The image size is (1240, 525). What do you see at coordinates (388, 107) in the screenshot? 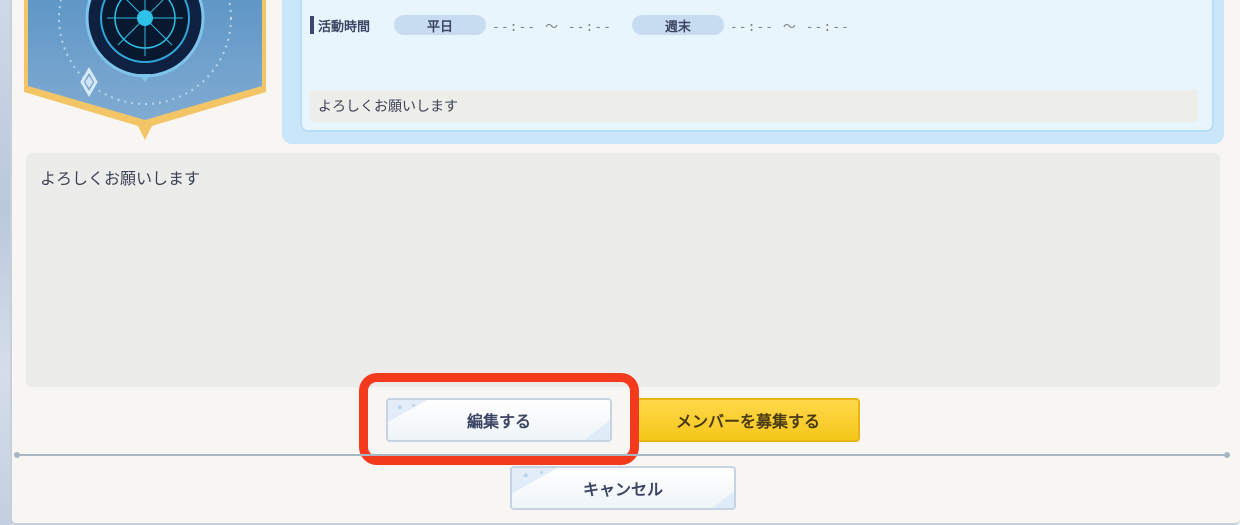
I see `short-message-text: よろしくお願いします` at bounding box center [388, 107].